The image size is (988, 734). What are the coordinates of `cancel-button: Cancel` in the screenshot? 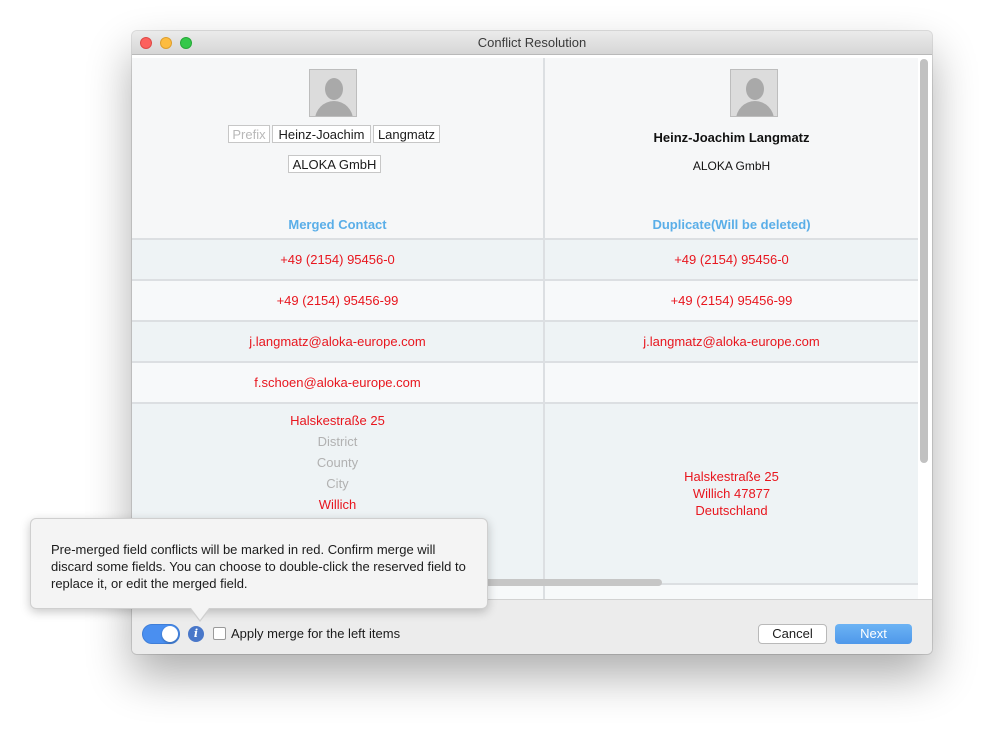 It's located at (792, 634).